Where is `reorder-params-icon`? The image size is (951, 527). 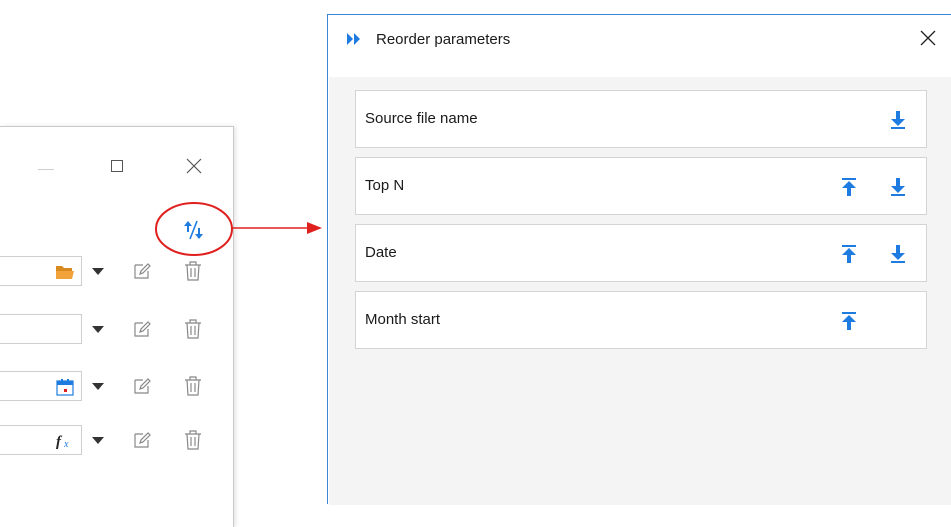
reorder-params-icon is located at coordinates (193, 230).